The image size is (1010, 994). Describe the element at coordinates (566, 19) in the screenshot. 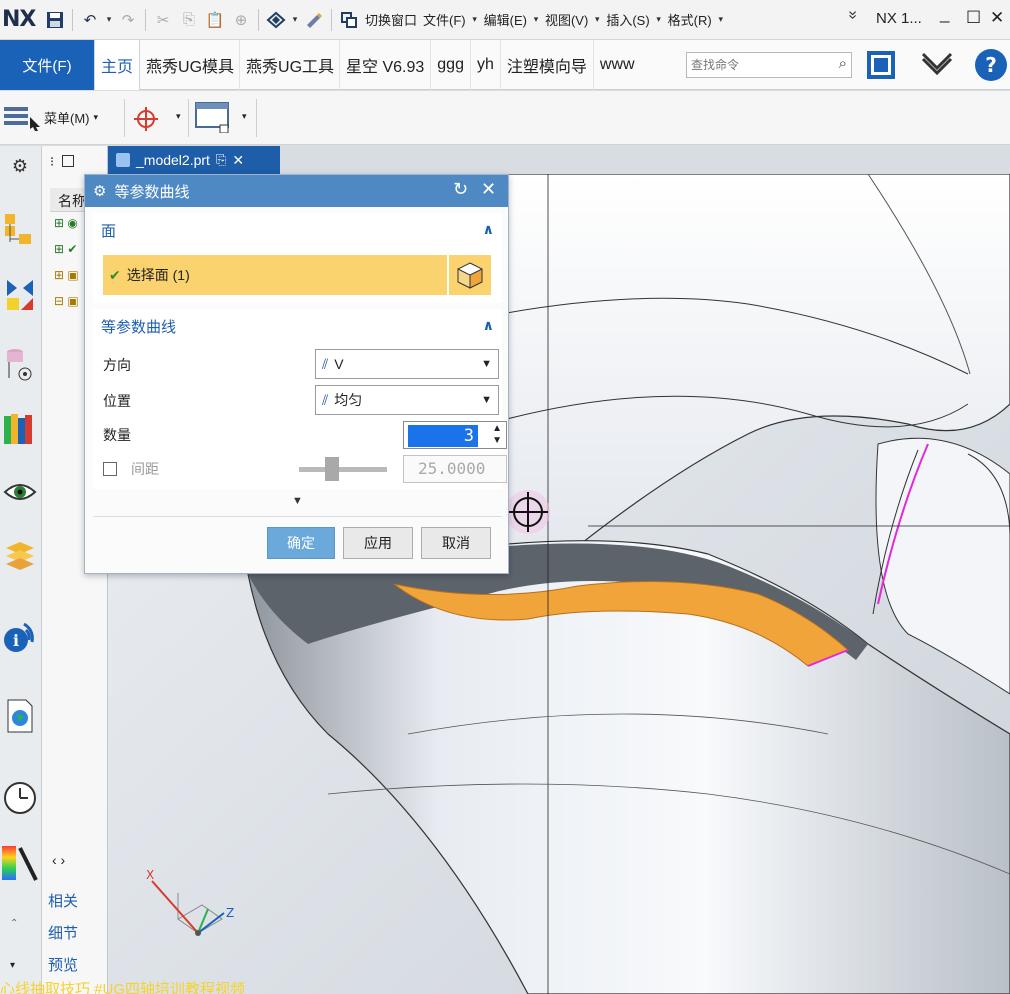

I see `menu-view: 视图(V)` at that location.